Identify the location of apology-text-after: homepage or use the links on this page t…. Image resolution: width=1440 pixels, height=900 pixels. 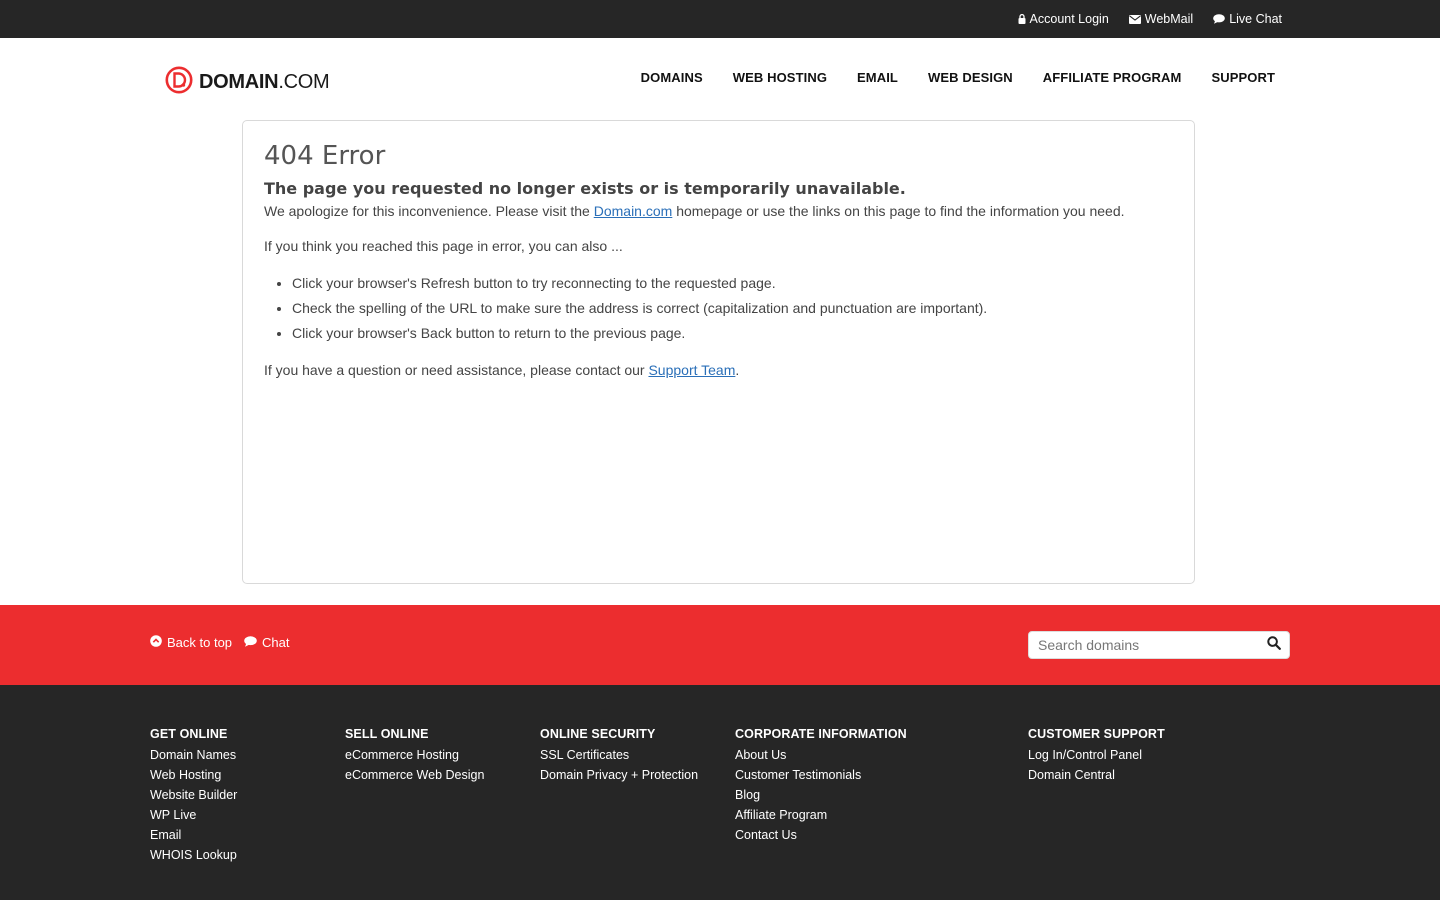
(898, 211).